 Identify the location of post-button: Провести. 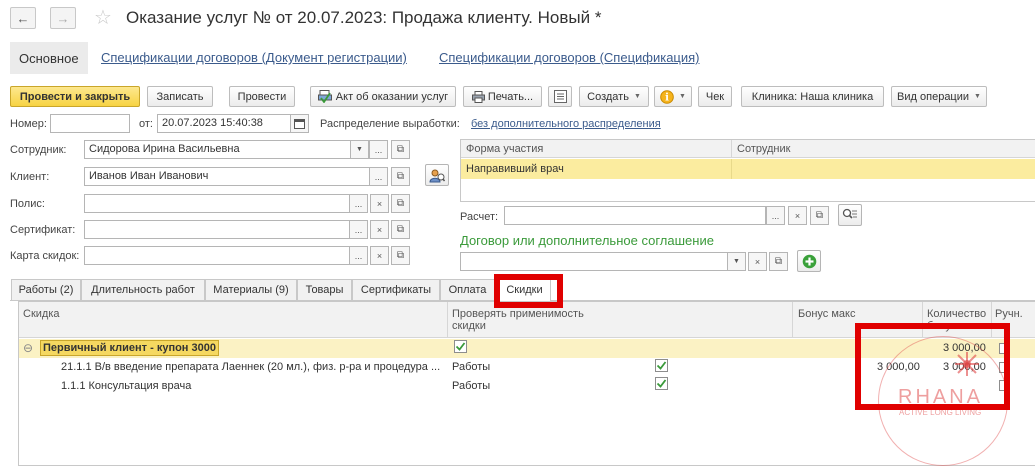
(262, 96).